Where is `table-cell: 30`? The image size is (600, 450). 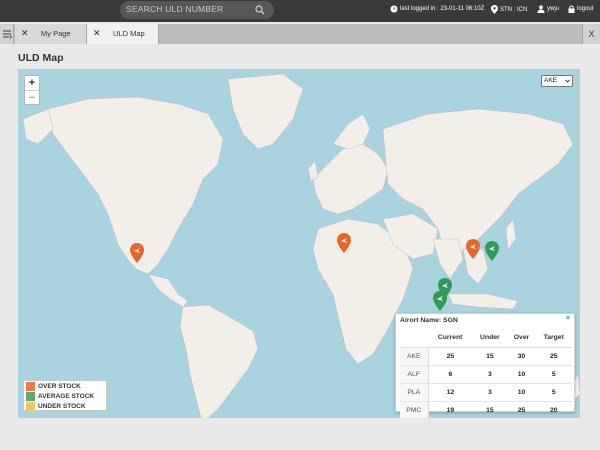
table-cell: 30 is located at coordinates (521, 356).